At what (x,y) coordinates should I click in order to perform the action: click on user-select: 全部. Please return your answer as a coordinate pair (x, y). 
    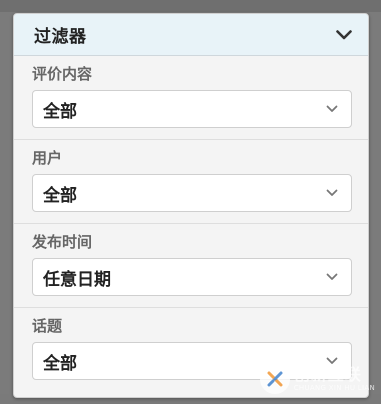
    Looking at the image, I should click on (192, 193).